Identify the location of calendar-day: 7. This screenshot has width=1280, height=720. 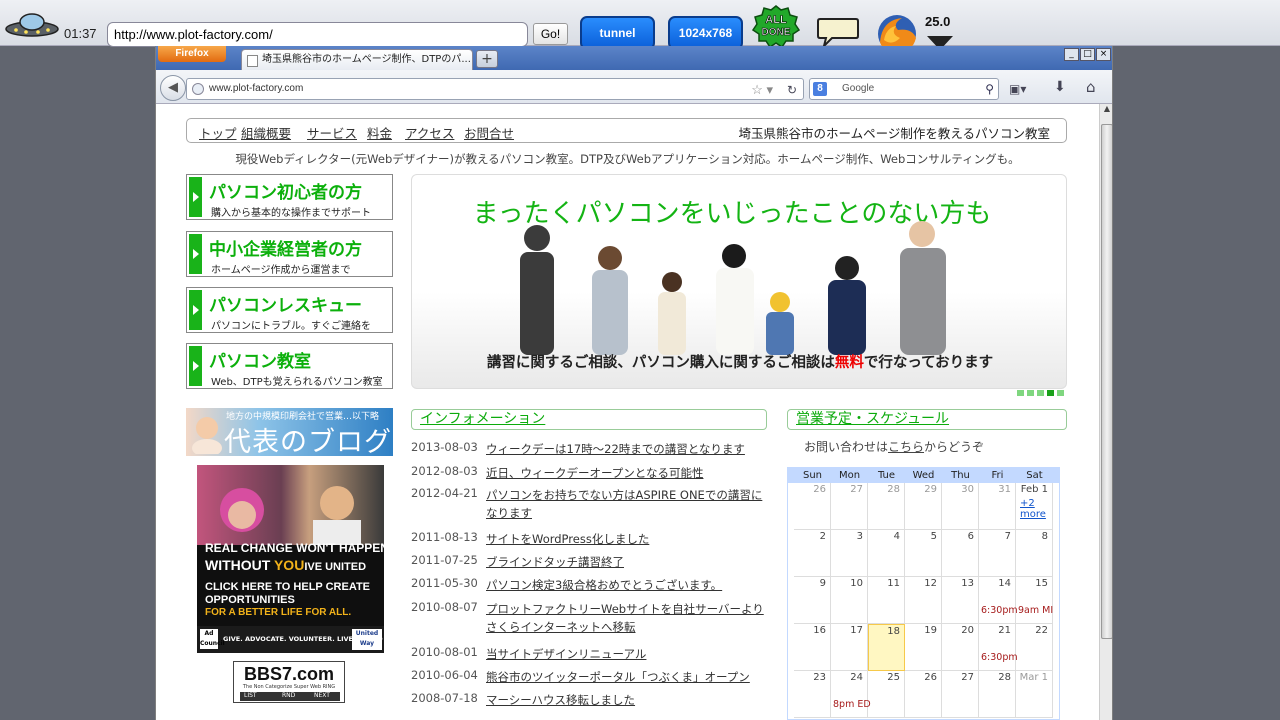
(997, 553).